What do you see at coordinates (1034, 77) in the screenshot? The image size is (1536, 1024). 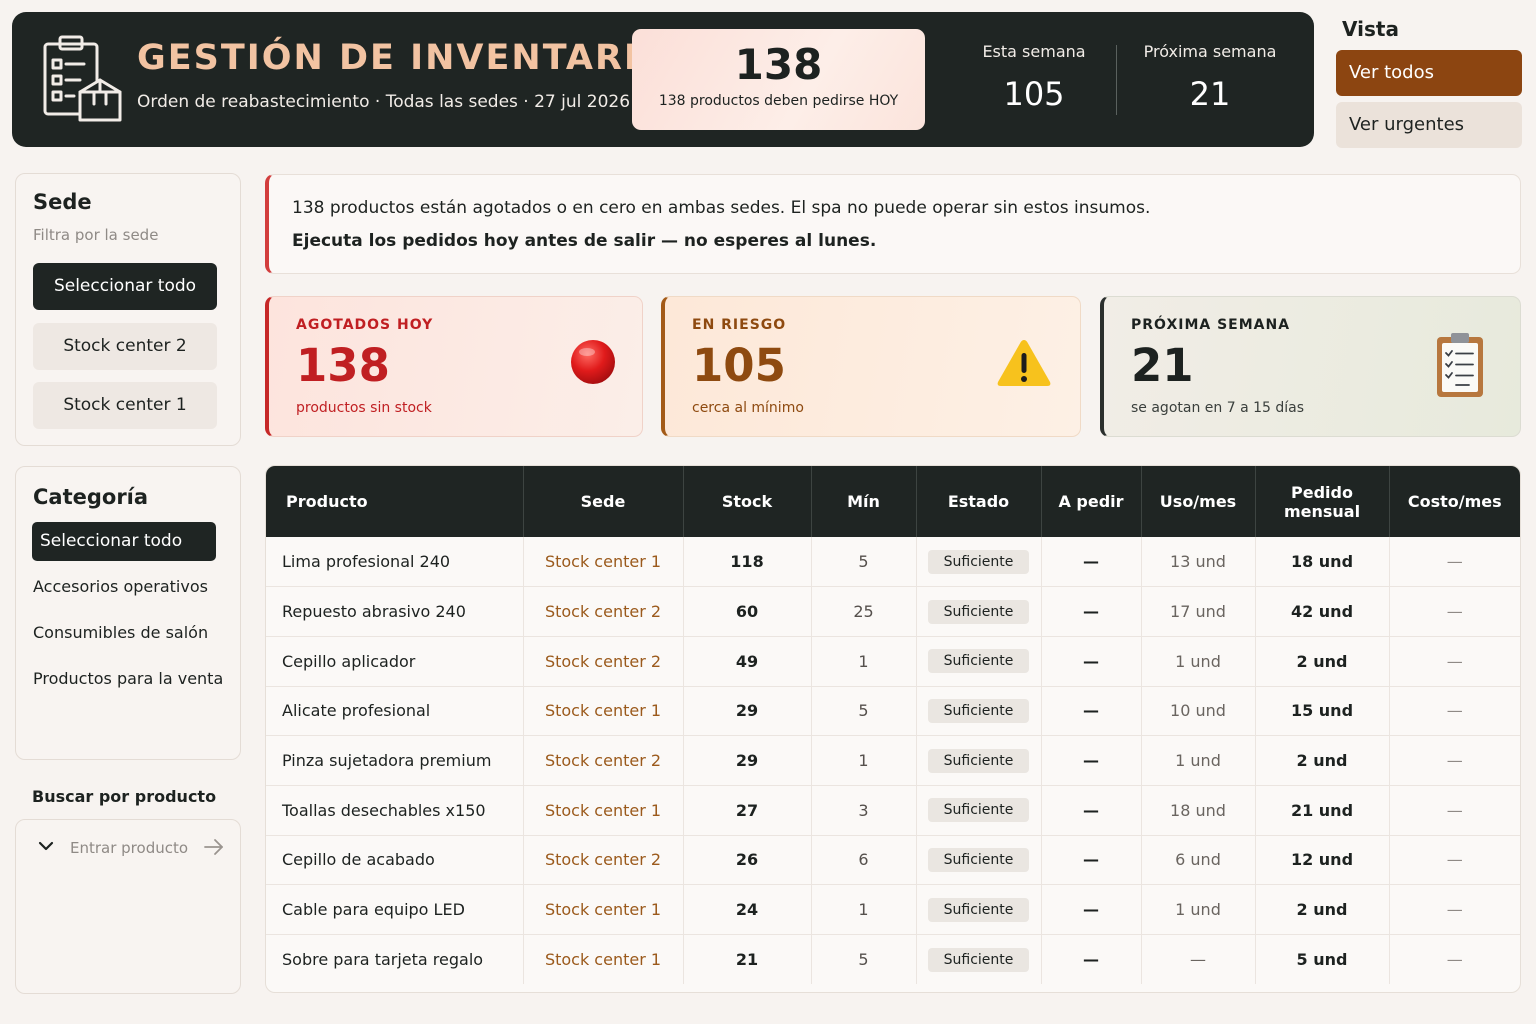 I see `this-week-stat: Esta semana 105` at bounding box center [1034, 77].